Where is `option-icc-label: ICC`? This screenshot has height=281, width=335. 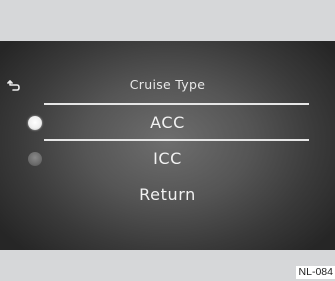 option-icc-label: ICC is located at coordinates (167, 158).